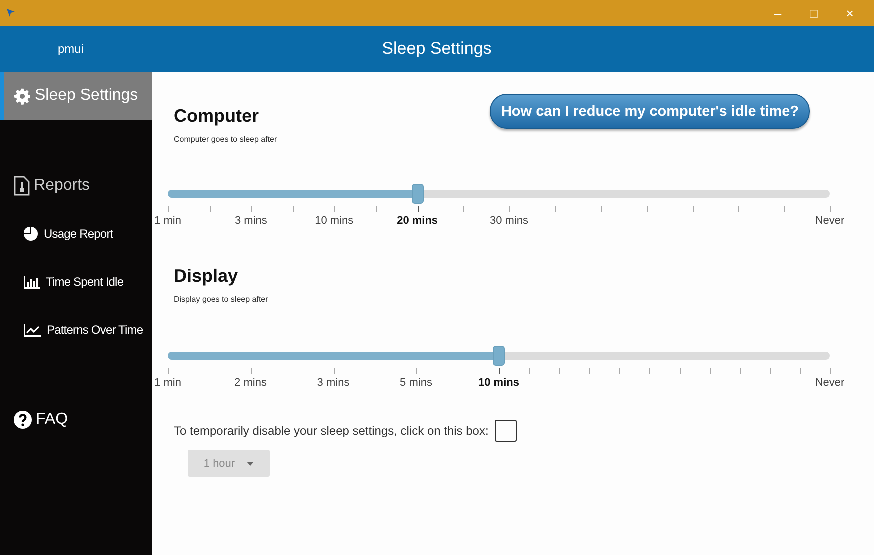  Describe the element at coordinates (250, 383) in the screenshot. I see `tick-label: 2 mins` at that location.